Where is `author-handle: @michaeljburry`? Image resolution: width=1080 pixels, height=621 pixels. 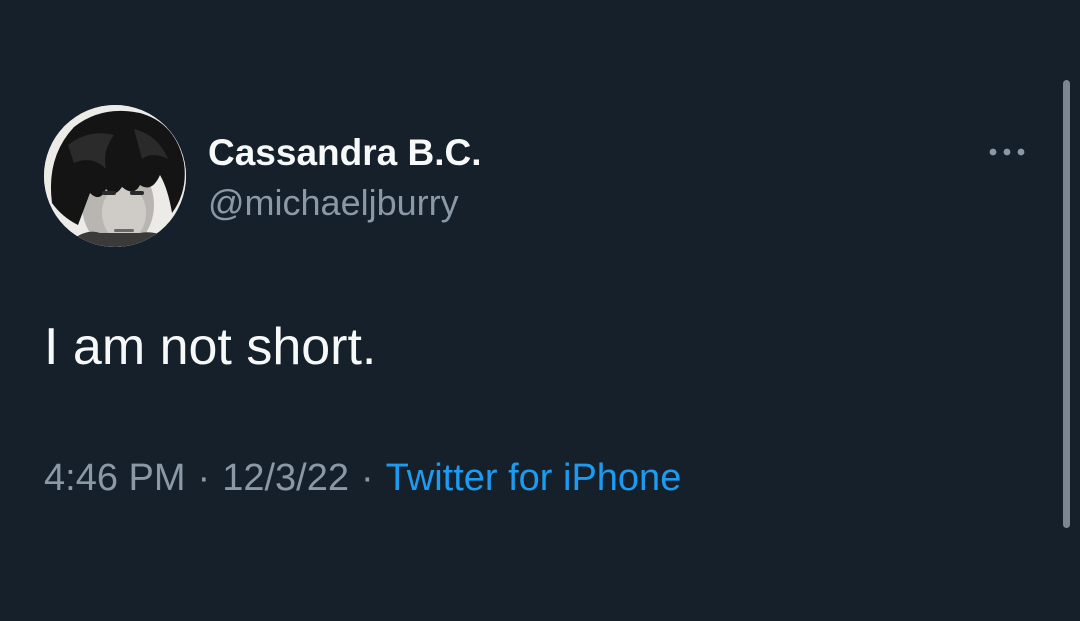
author-handle: @michaeljburry is located at coordinates (333, 203).